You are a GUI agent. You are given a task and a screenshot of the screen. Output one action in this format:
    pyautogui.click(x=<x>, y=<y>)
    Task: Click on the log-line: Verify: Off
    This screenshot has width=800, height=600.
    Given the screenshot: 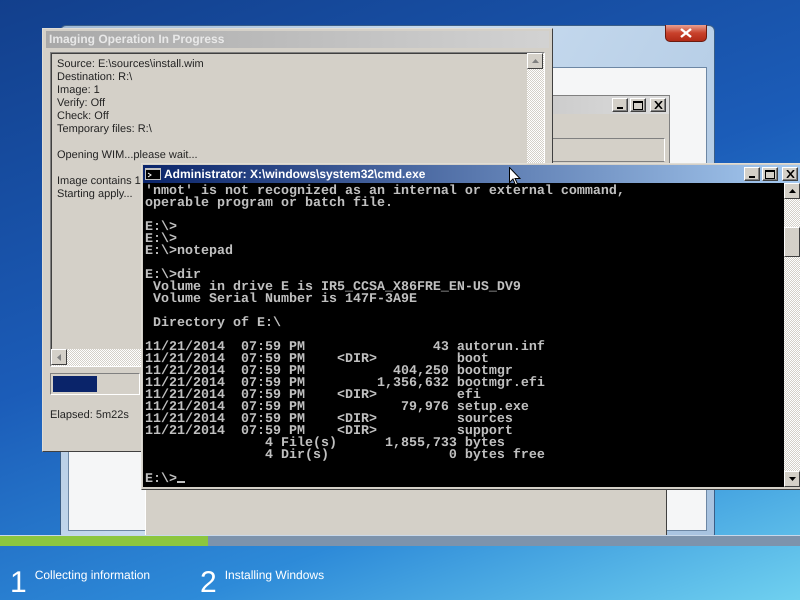 What is the action you would take?
    pyautogui.click(x=81, y=103)
    